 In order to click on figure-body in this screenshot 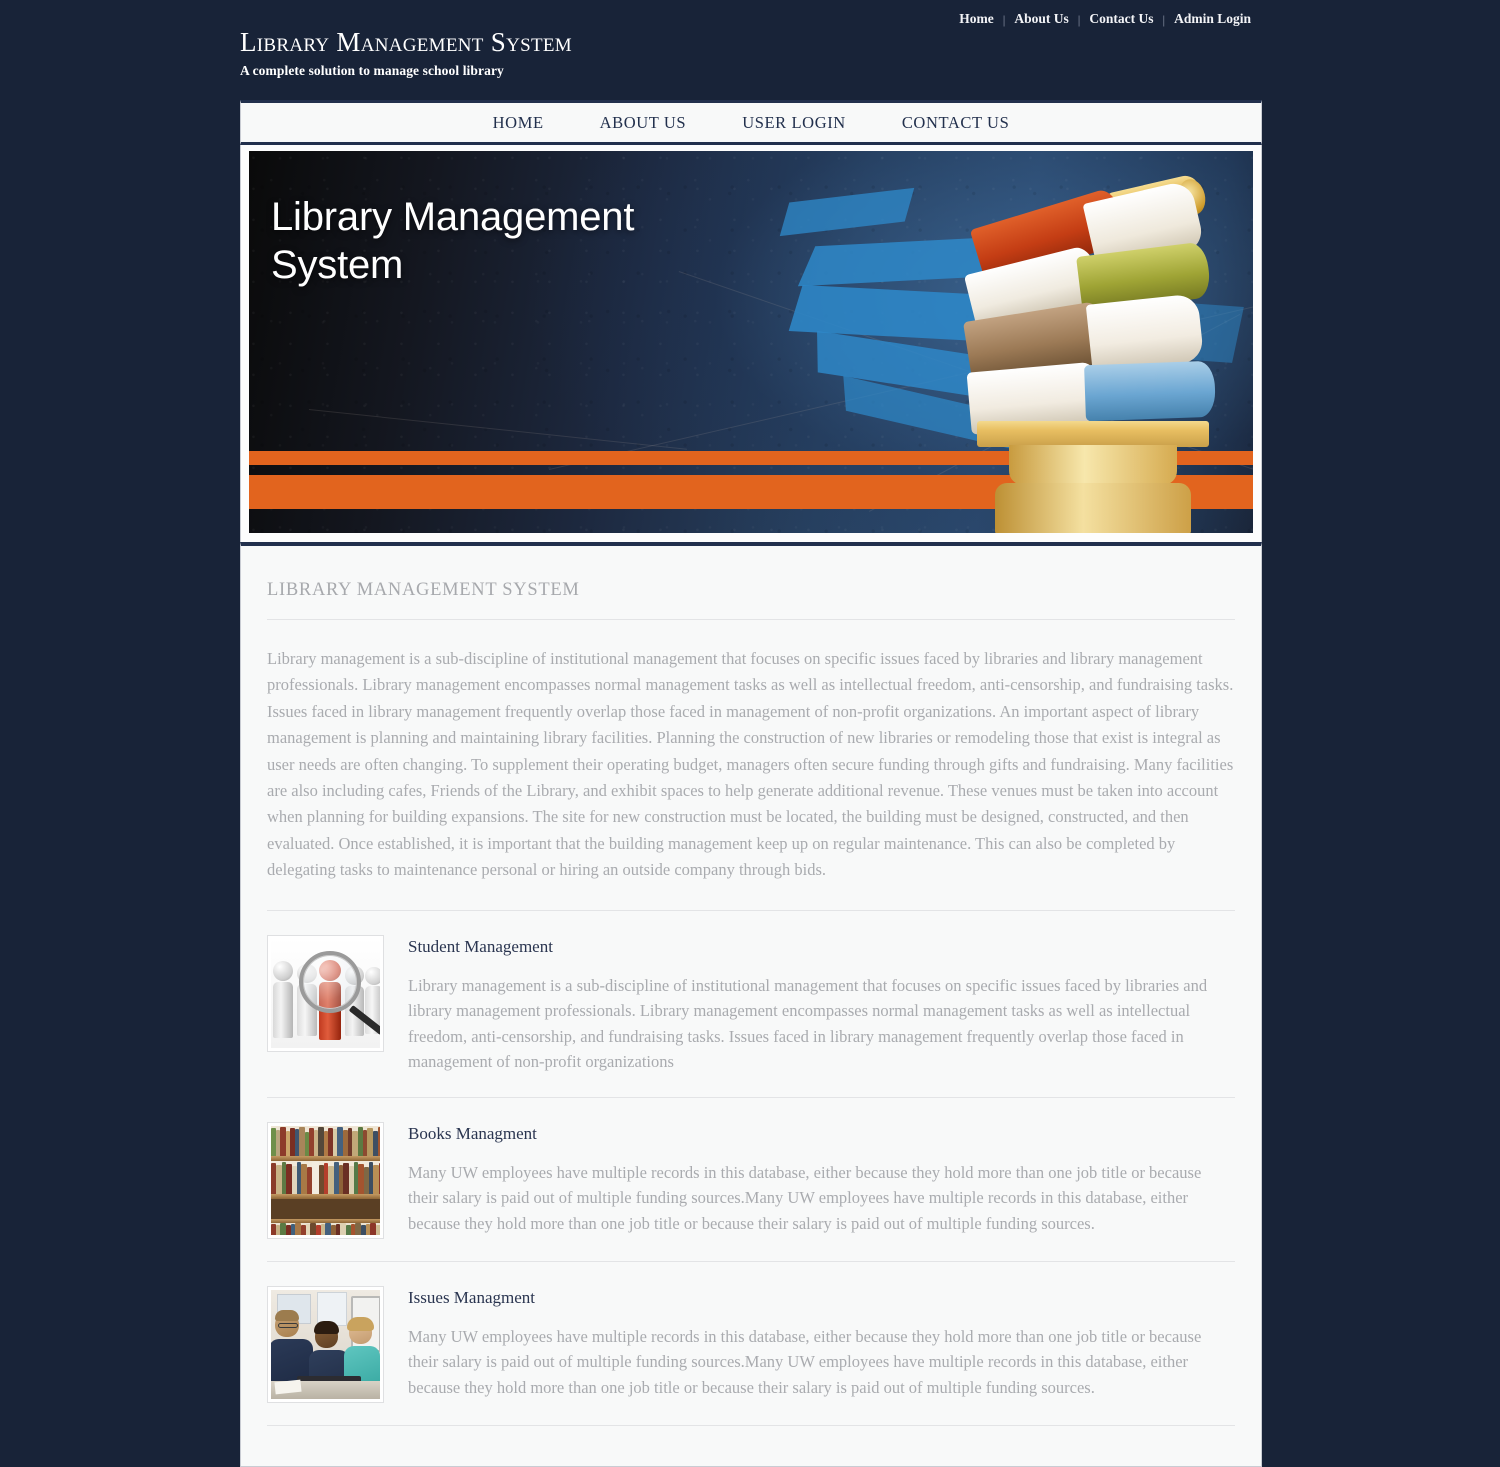, I will do `click(283, 1009)`.